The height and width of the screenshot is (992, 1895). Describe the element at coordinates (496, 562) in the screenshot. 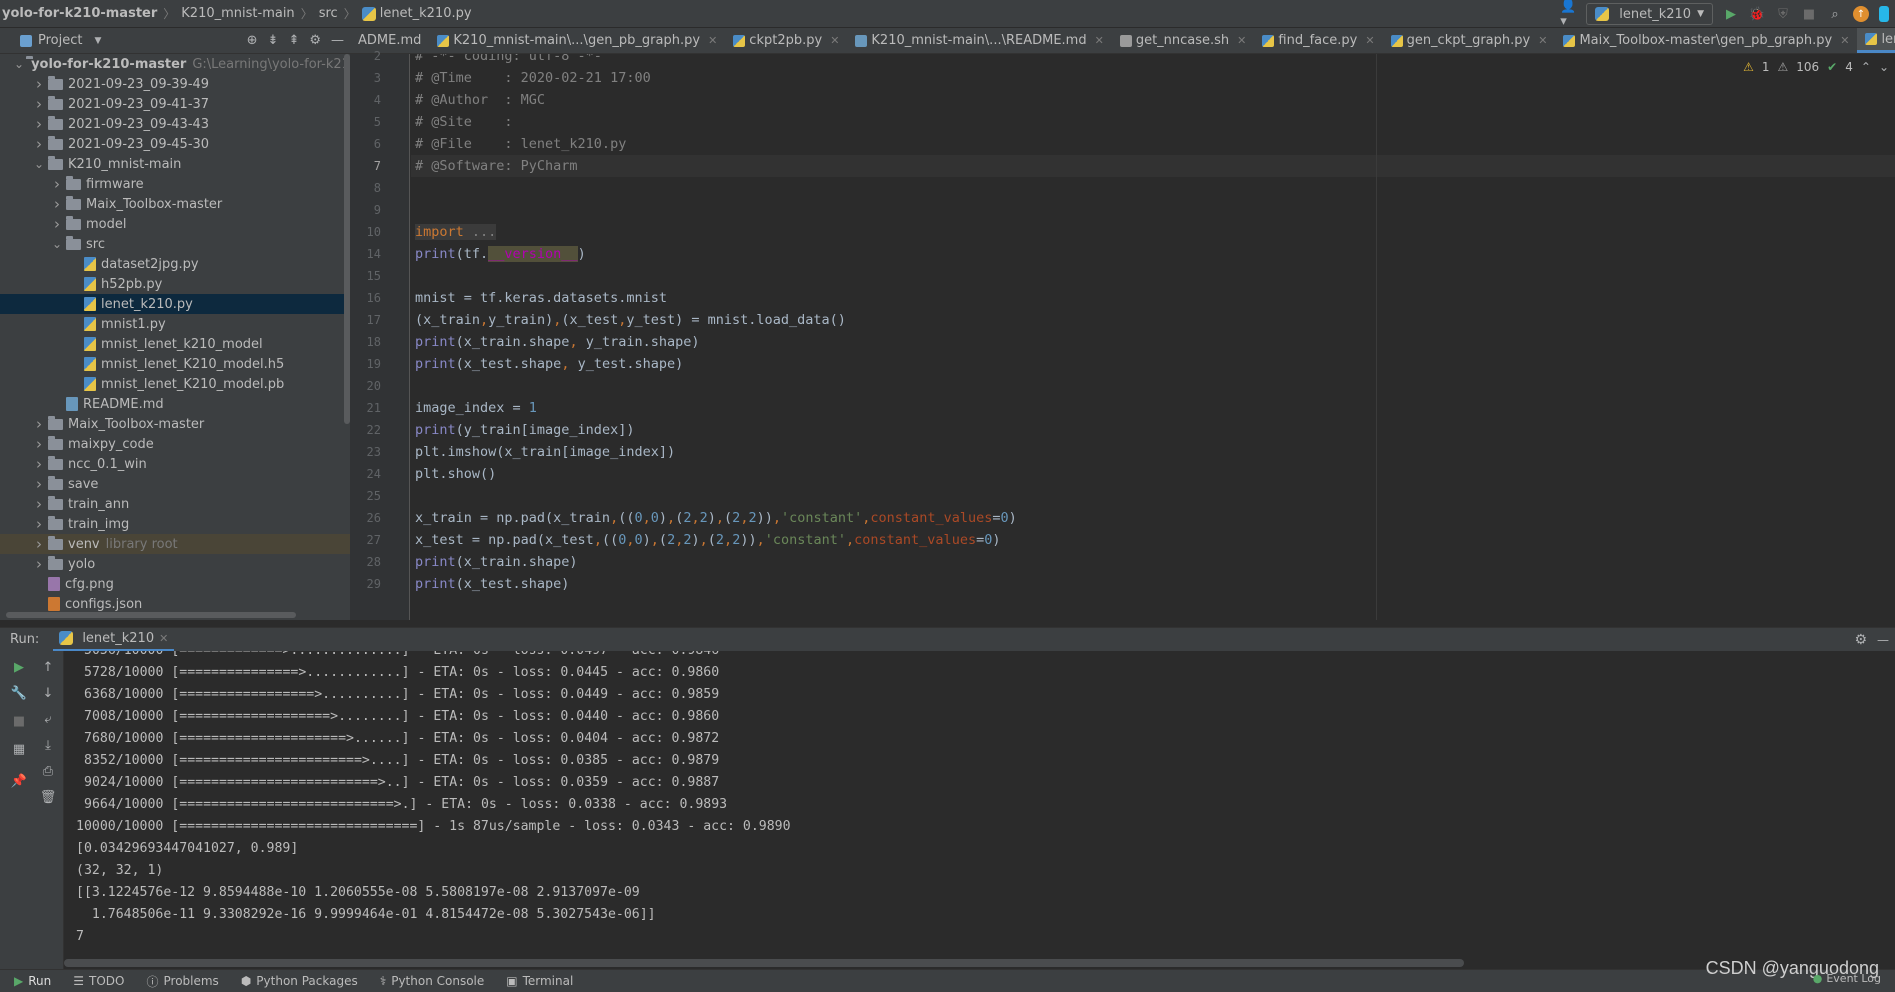

I see `code-line: print(x_train.shape)` at that location.